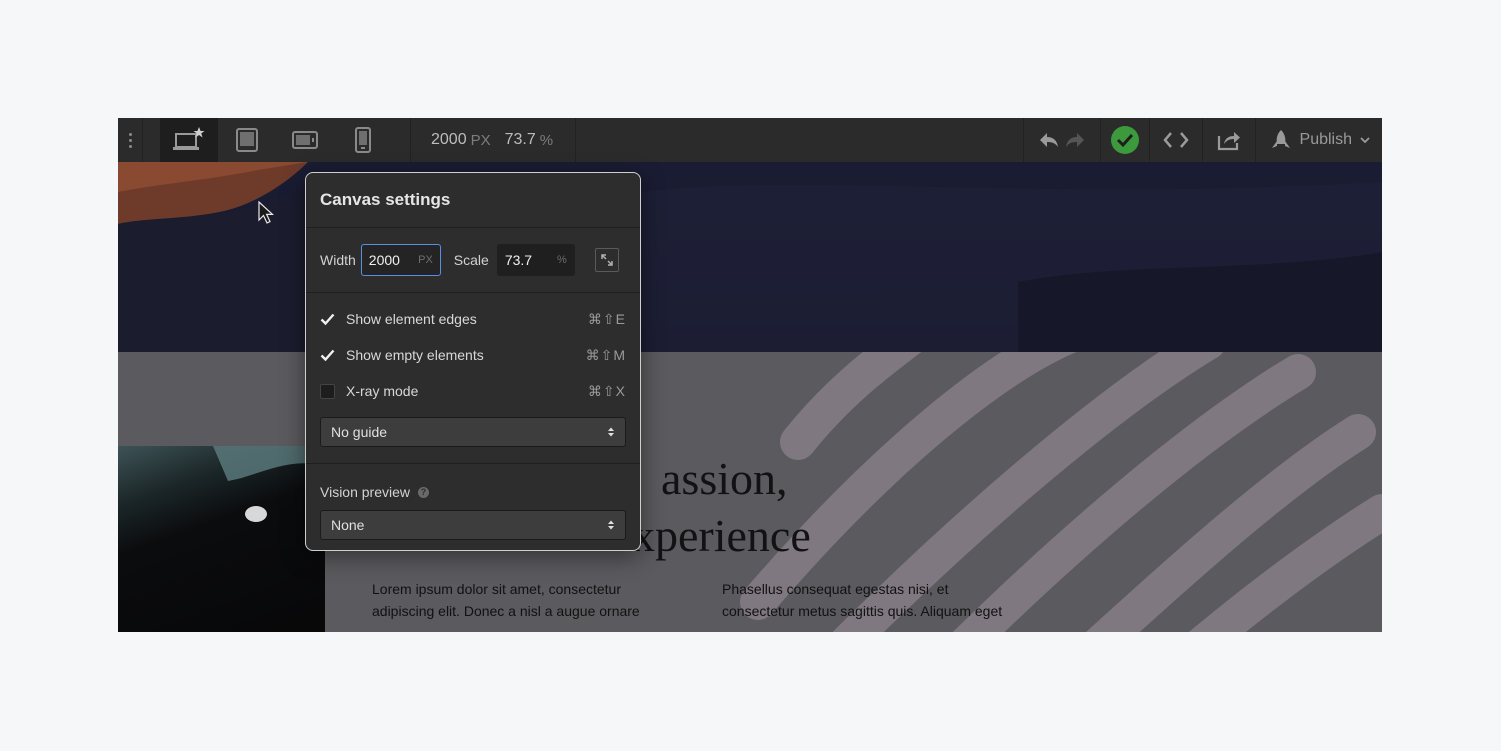 The width and height of the screenshot is (1501, 751). What do you see at coordinates (382, 391) in the screenshot?
I see `option-label: X-ray mode` at bounding box center [382, 391].